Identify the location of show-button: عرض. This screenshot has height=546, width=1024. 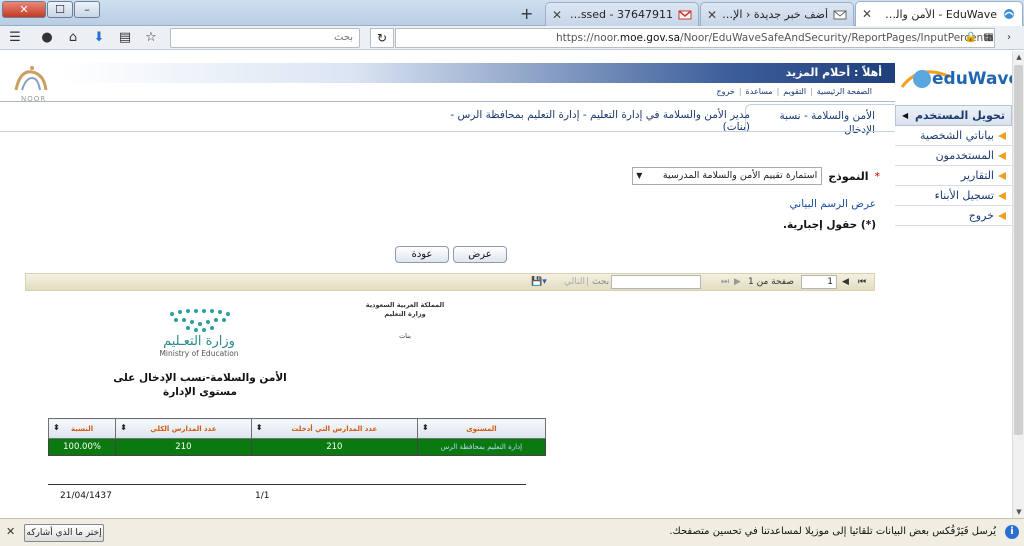
(480, 254).